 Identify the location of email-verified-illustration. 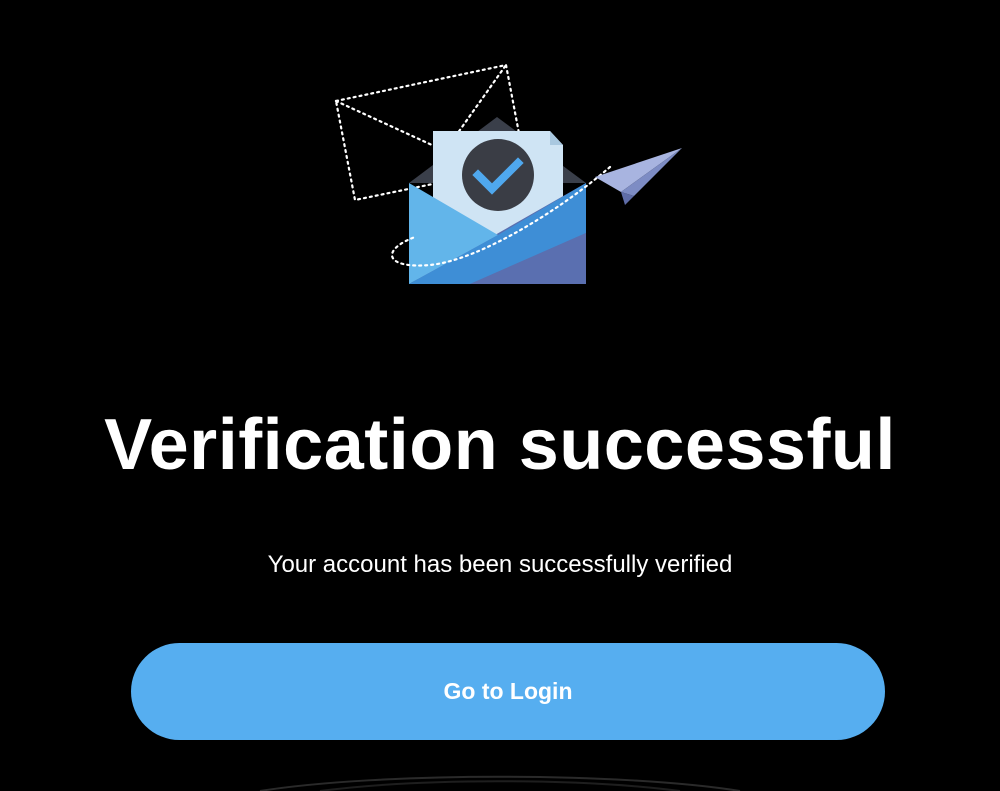
(510, 175).